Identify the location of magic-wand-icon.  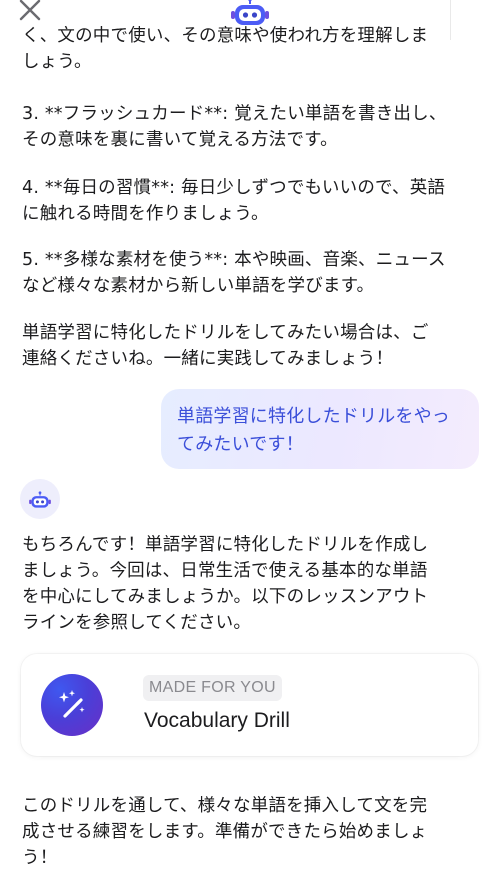
(72, 704).